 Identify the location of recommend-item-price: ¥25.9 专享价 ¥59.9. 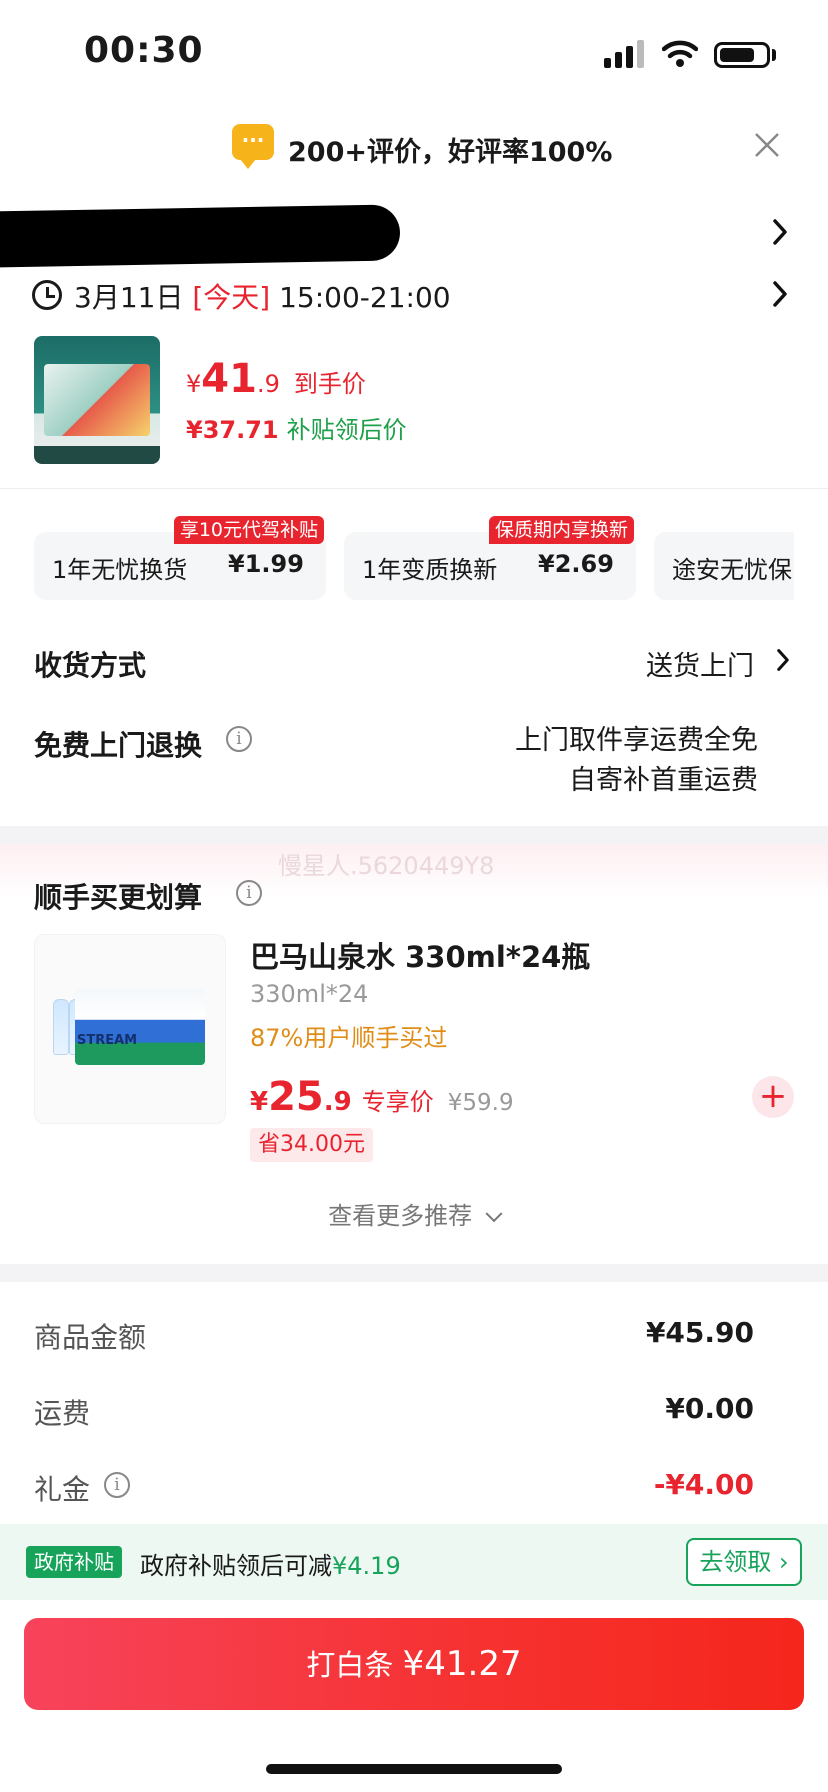
(382, 1097).